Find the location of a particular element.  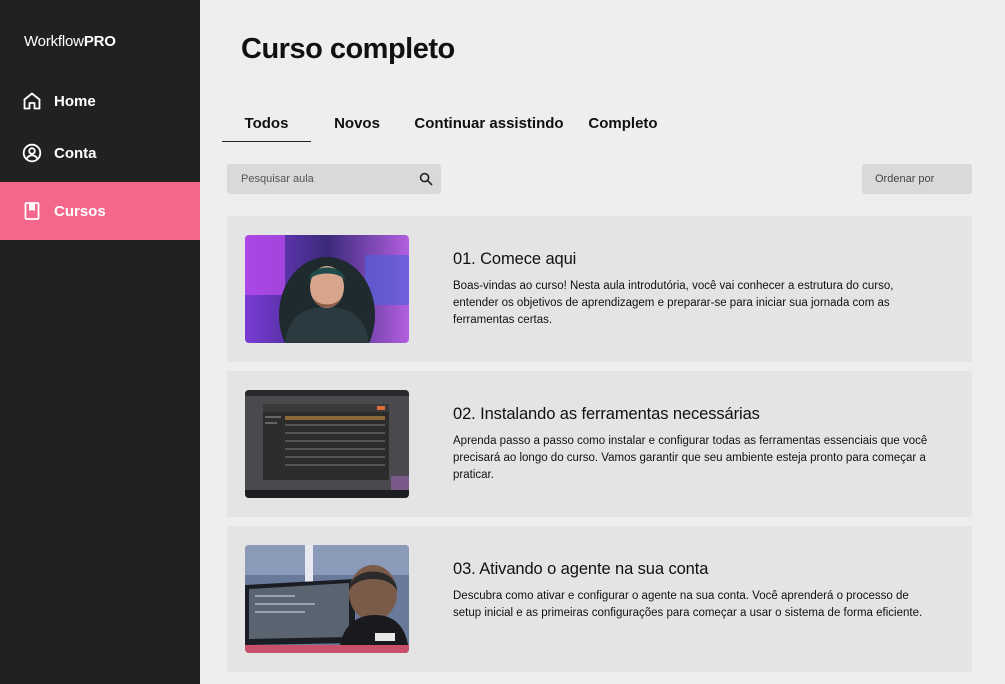

tab-novos: Novos is located at coordinates (357, 124).